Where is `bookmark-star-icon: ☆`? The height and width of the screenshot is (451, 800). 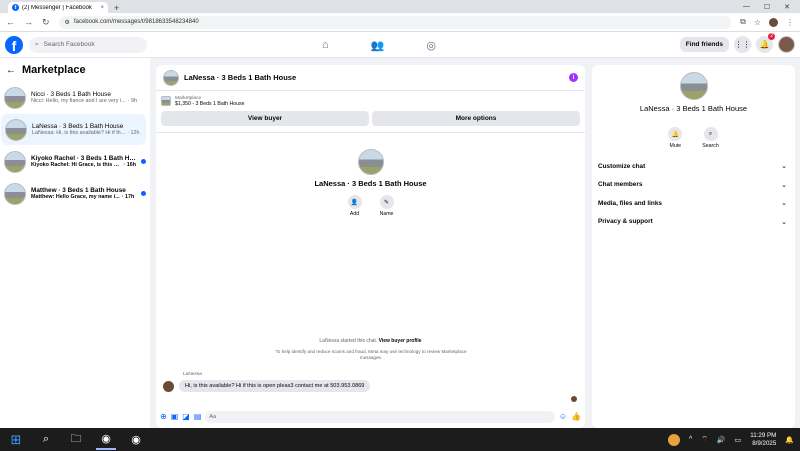 bookmark-star-icon: ☆ is located at coordinates (757, 22).